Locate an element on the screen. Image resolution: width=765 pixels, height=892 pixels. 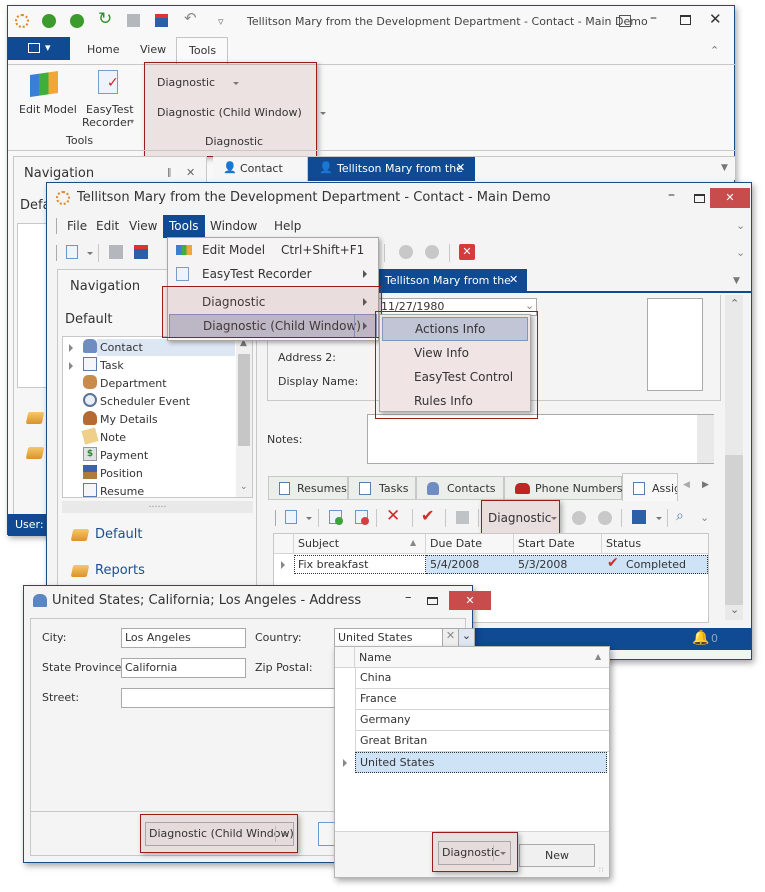
ribbon-tab-home: Home is located at coordinates (103, 49).